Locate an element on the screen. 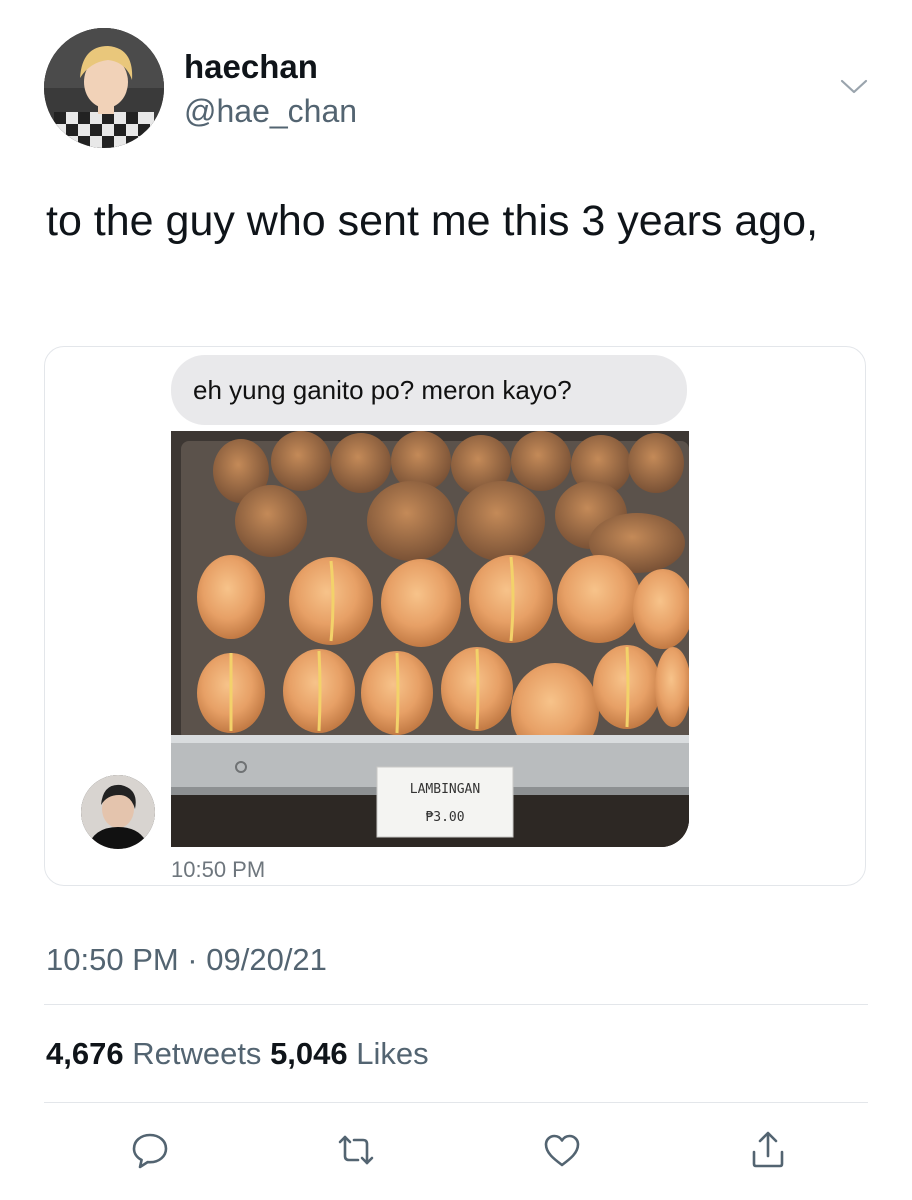 This screenshot has height=1200, width=912. tweet-timestamp: 10:50 PM · 09/20/21 is located at coordinates (186, 960).